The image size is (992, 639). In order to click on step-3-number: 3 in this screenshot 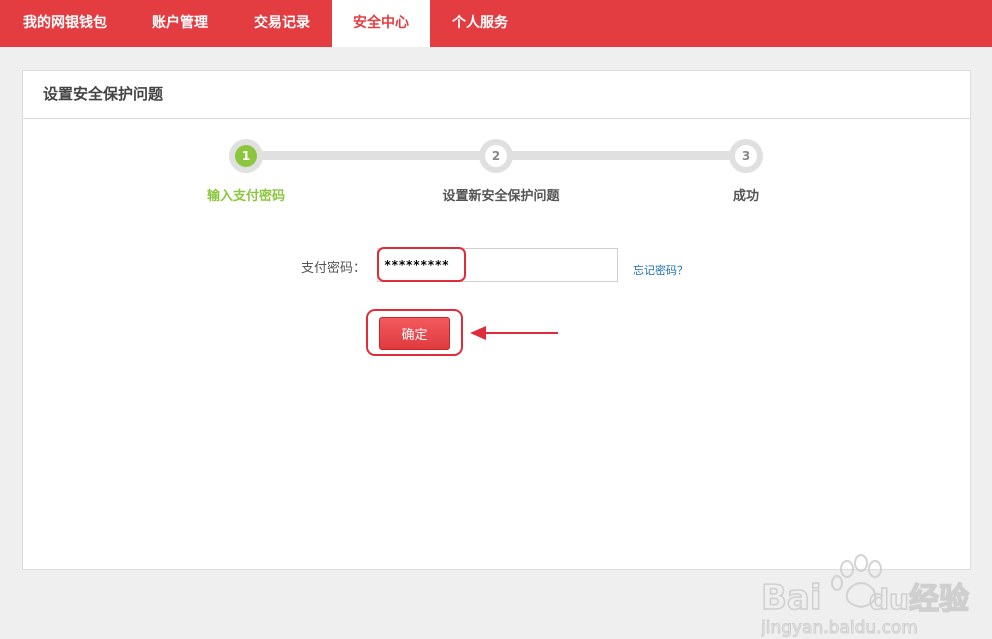, I will do `click(746, 156)`.